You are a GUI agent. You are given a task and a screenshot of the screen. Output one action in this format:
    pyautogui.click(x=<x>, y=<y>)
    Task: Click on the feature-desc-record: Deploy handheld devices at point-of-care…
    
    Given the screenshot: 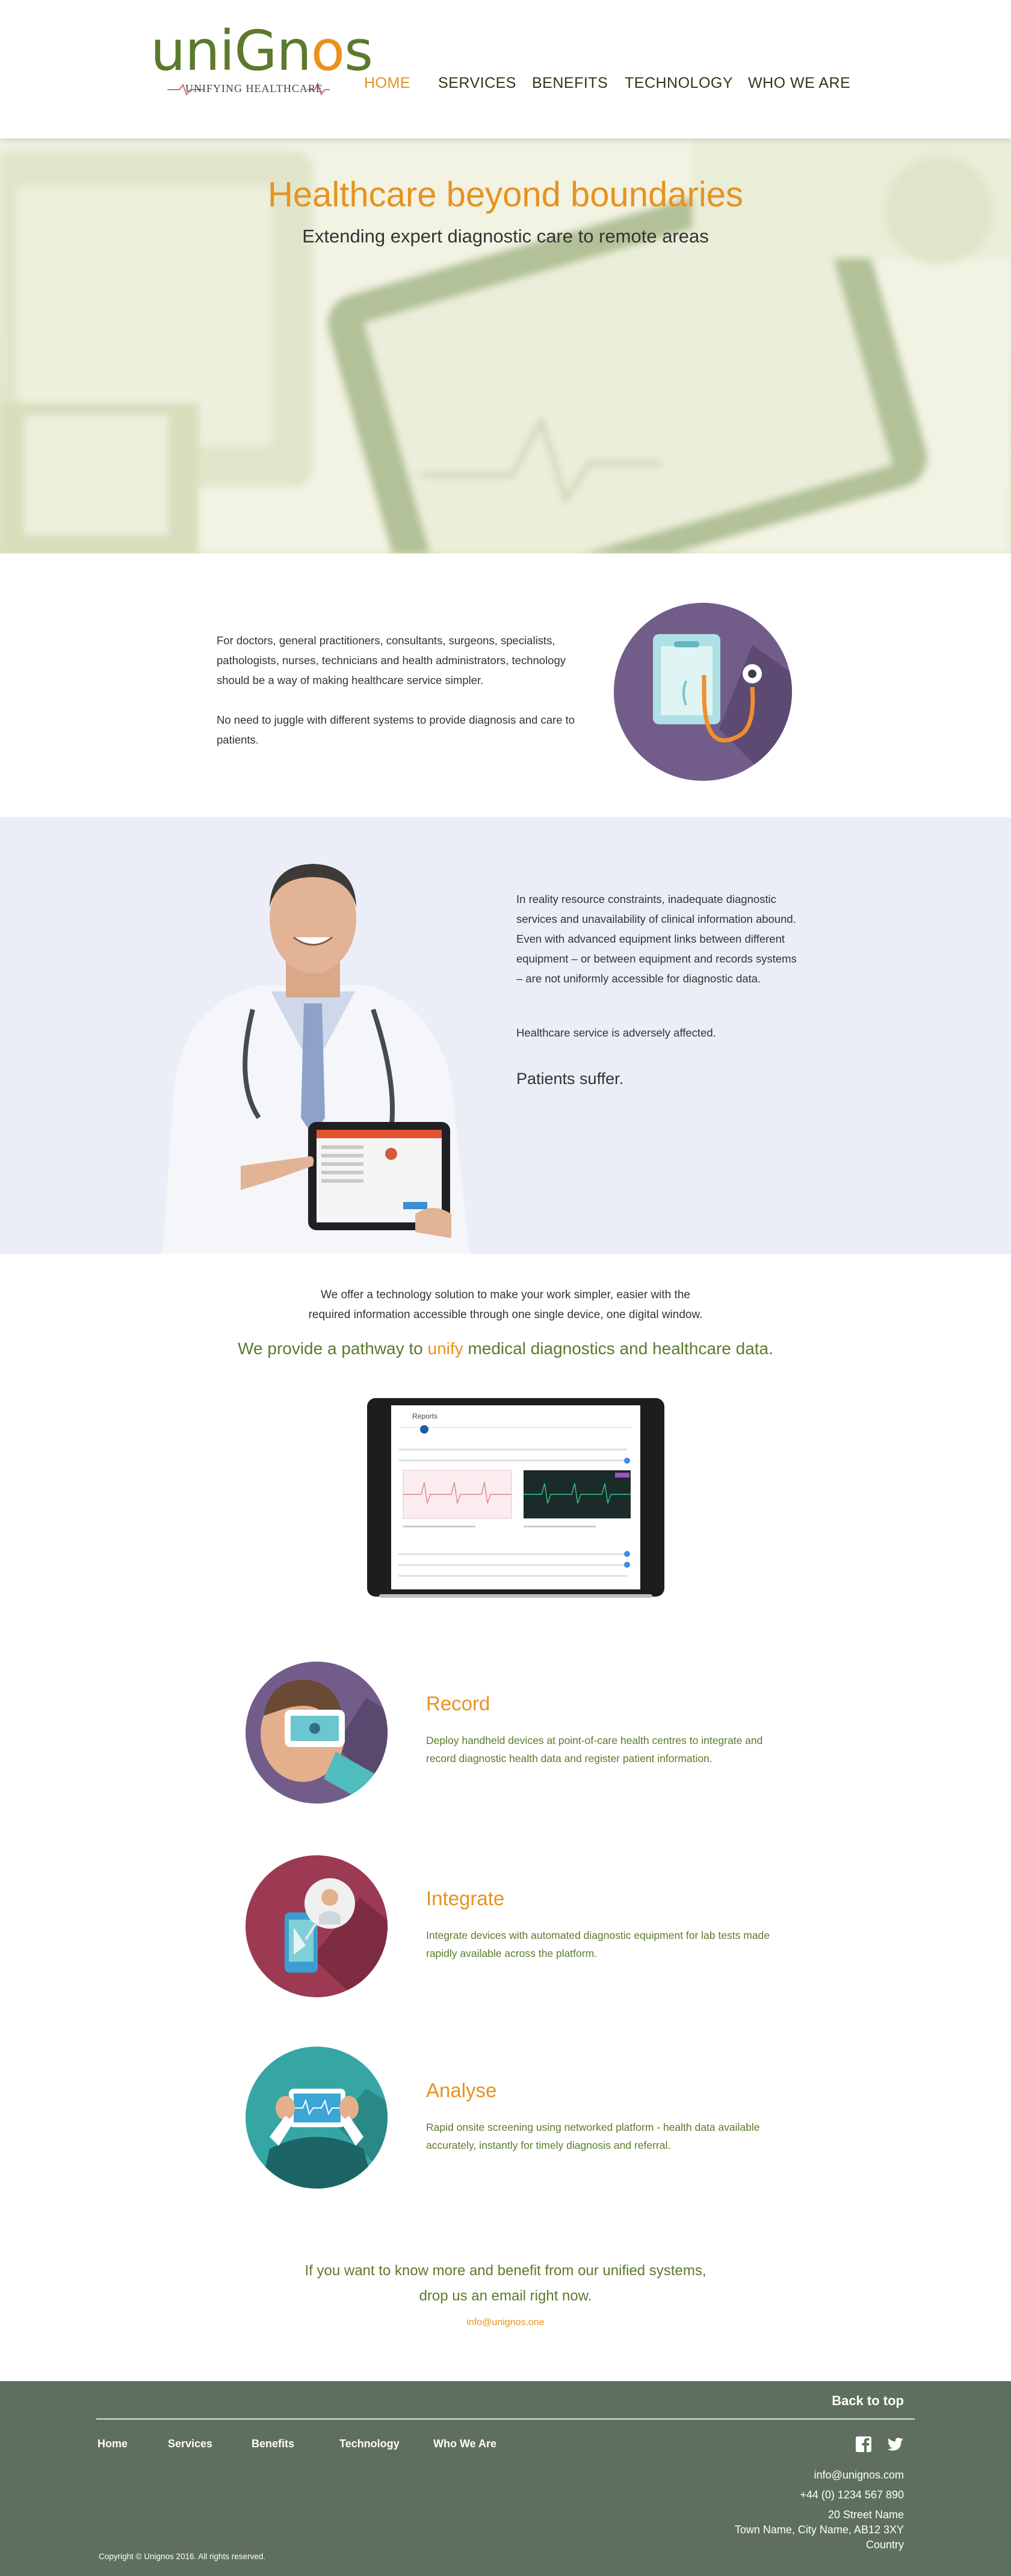 What is the action you would take?
    pyautogui.click(x=594, y=1749)
    